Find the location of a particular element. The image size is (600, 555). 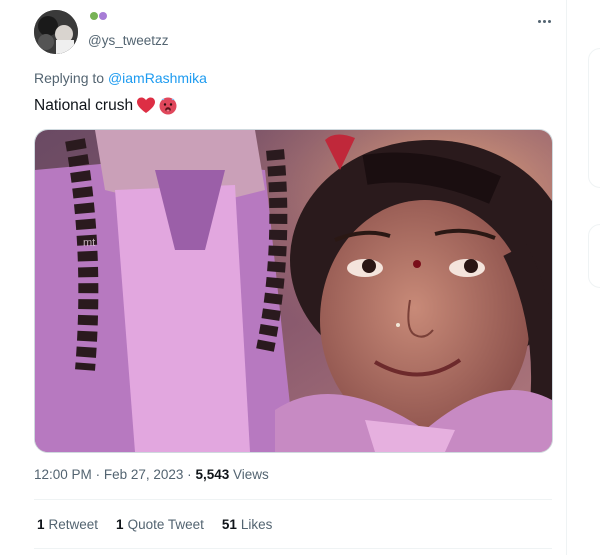

likes-stat: 51 Likes is located at coordinates (247, 524).